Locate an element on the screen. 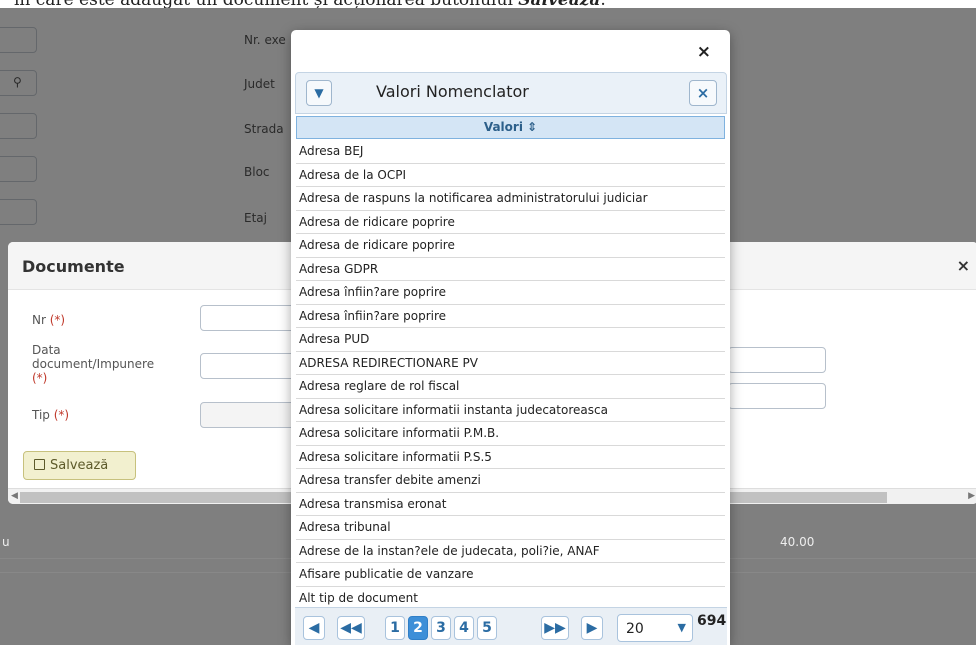  last-page-icon: ▶ is located at coordinates (592, 628).